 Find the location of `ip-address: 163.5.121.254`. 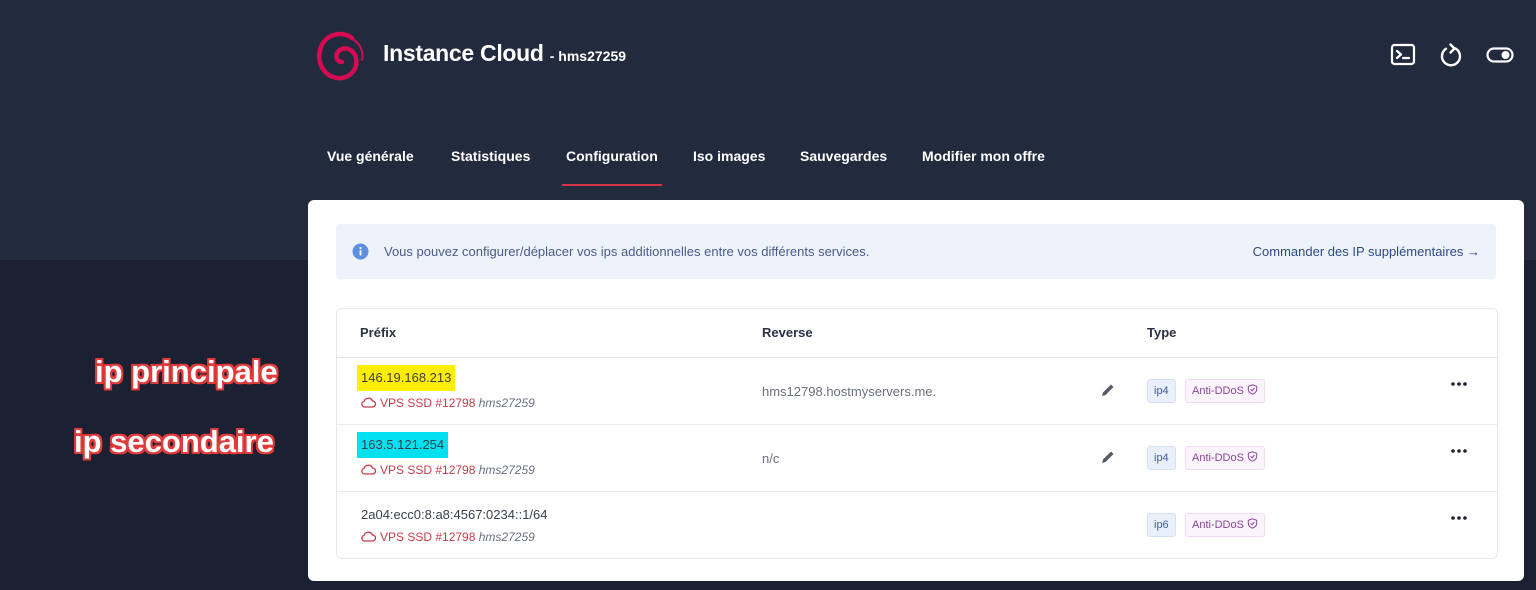

ip-address: 163.5.121.254 is located at coordinates (403, 445).